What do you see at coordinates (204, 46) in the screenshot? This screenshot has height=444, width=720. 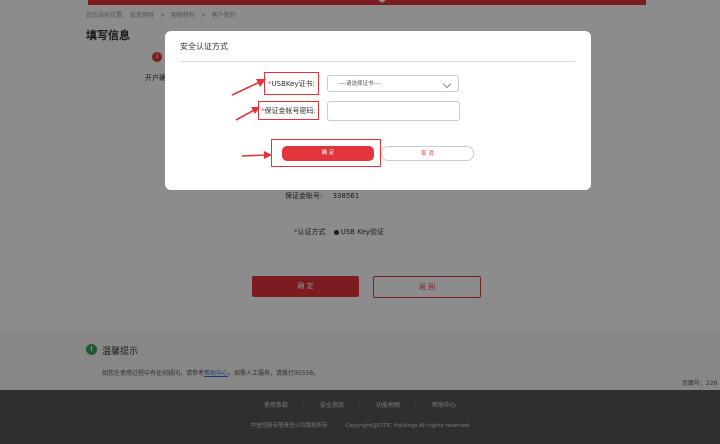 I see `dialog-title: 安全认证方式` at bounding box center [204, 46].